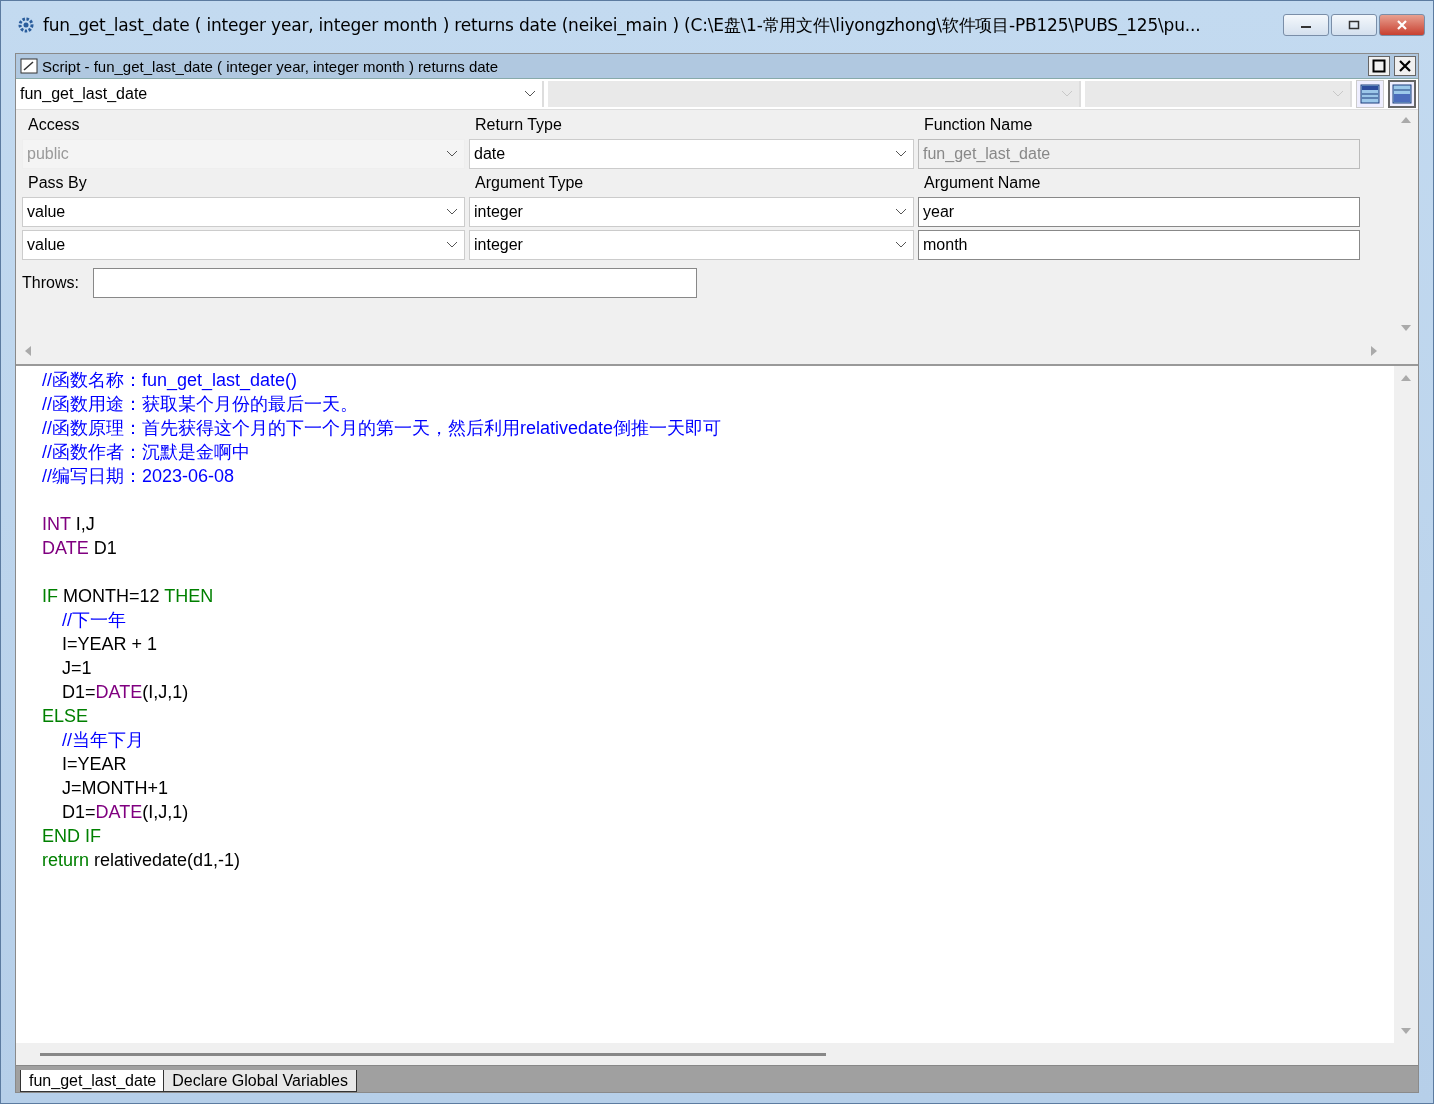 Image resolution: width=1434 pixels, height=1116 pixels. What do you see at coordinates (982, 183) in the screenshot?
I see `field-label: Argument Name` at bounding box center [982, 183].